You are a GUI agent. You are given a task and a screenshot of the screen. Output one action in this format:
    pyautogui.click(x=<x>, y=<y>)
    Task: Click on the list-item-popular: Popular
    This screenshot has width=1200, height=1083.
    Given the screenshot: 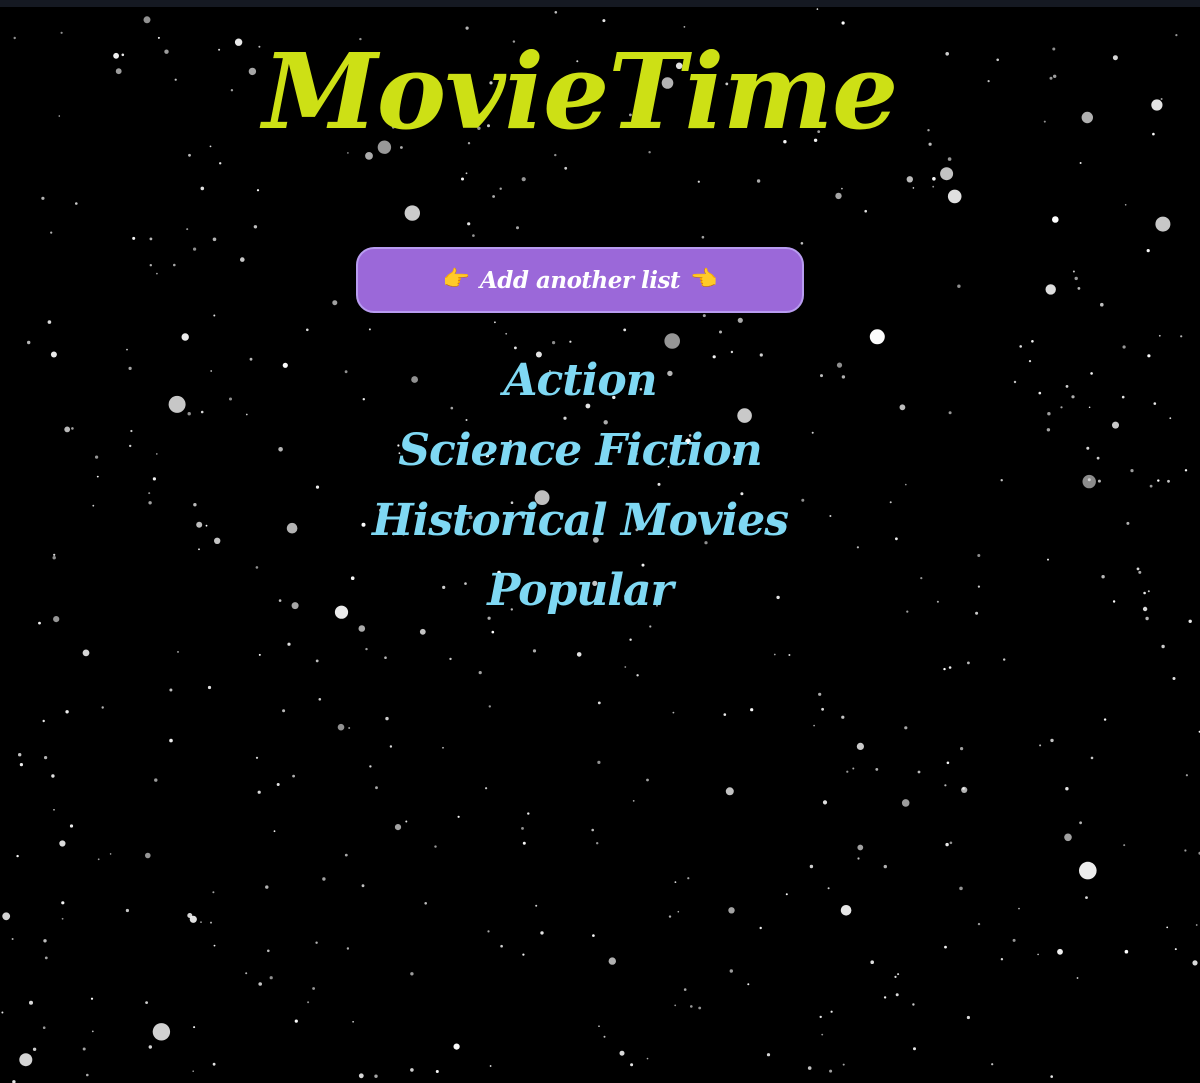 What is the action you would take?
    pyautogui.click(x=580, y=591)
    